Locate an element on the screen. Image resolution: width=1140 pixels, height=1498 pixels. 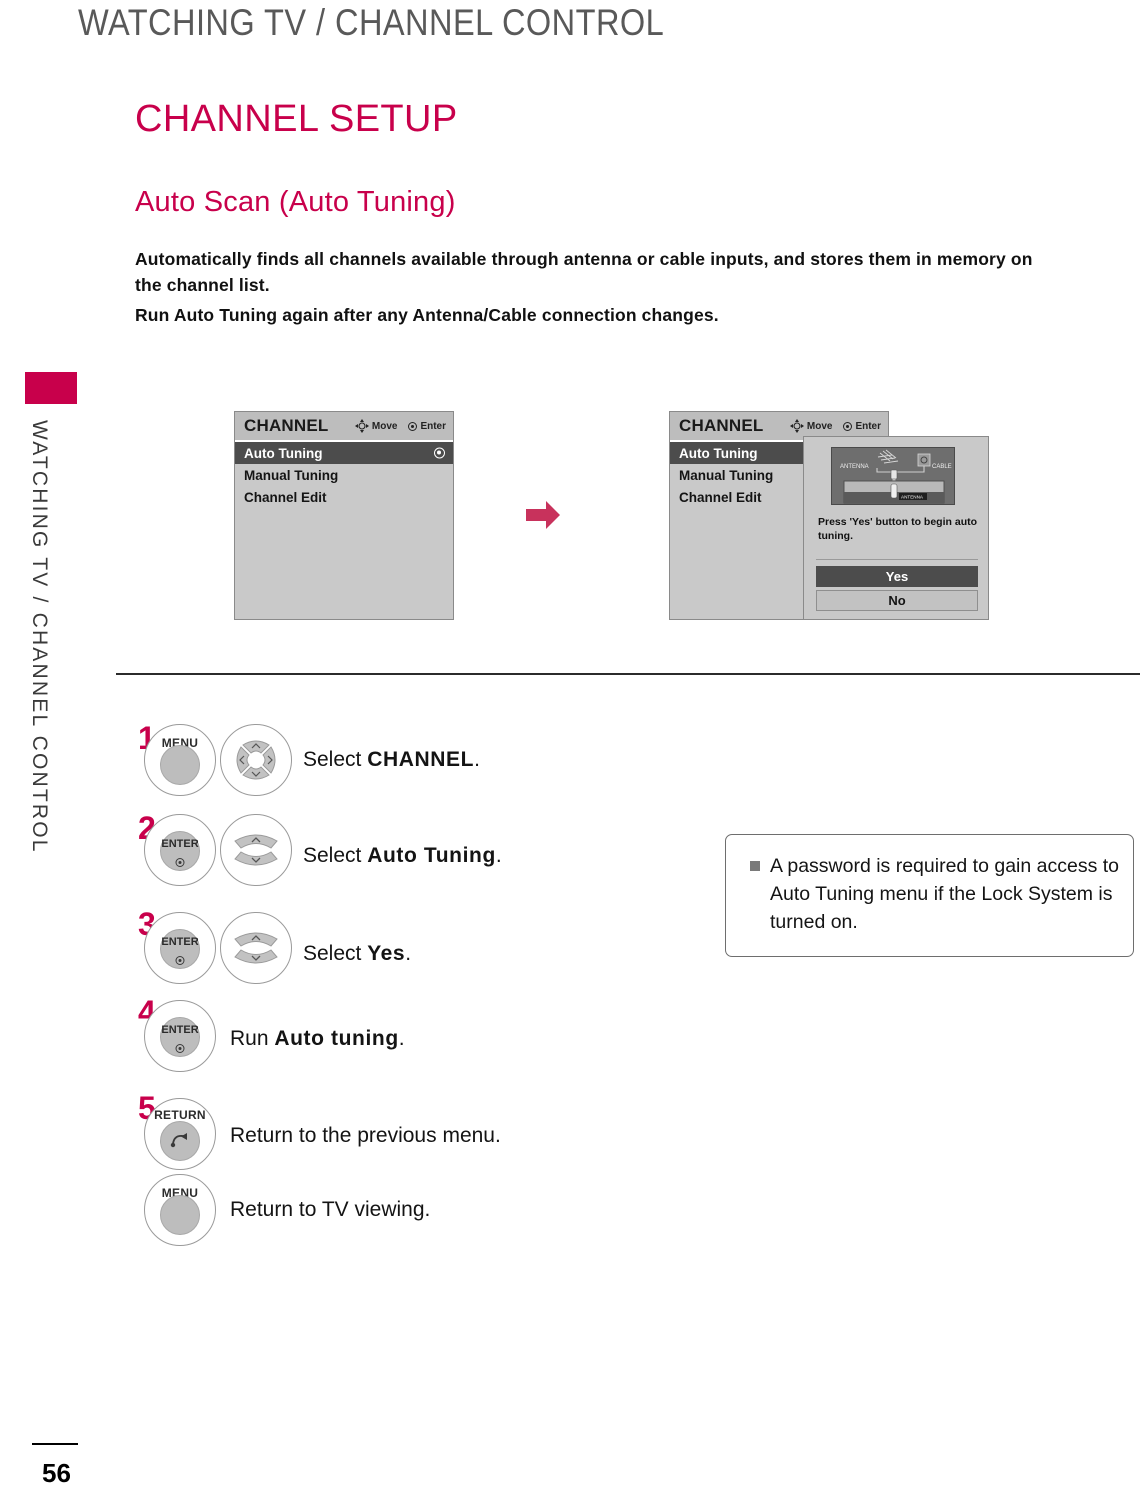
step-4-text: Run Auto tuning. is located at coordinates (317, 1039).